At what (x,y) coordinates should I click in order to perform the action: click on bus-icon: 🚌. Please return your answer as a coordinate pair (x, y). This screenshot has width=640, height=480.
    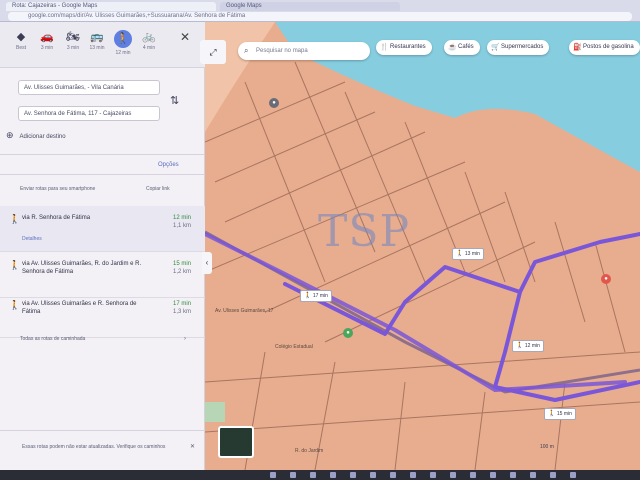
    Looking at the image, I should click on (97, 37).